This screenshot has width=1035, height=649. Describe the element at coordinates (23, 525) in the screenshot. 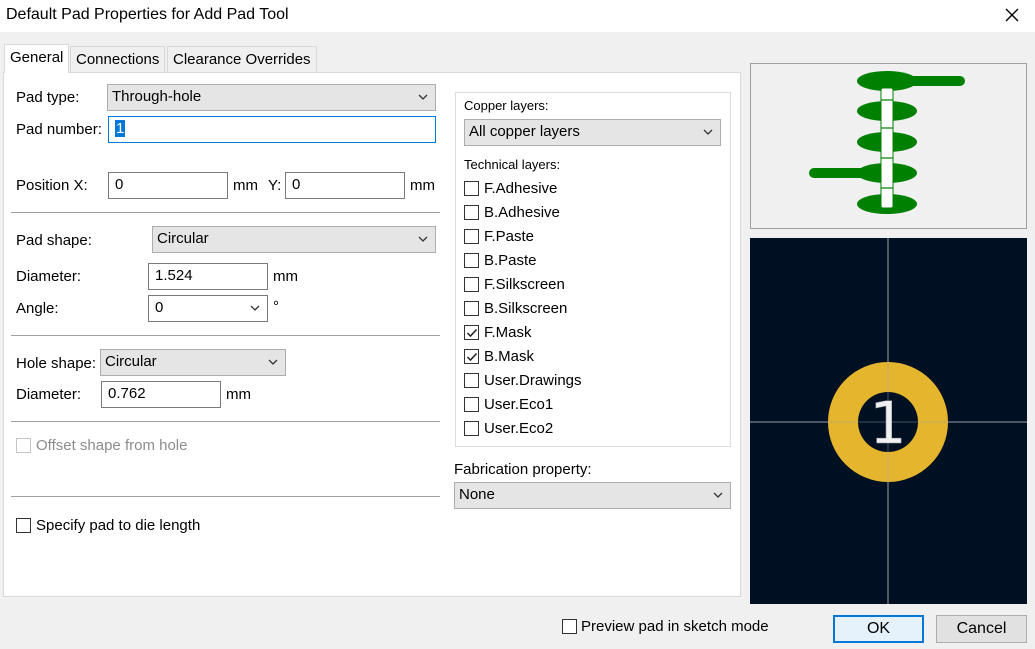

I see `die-length-checkbox` at that location.